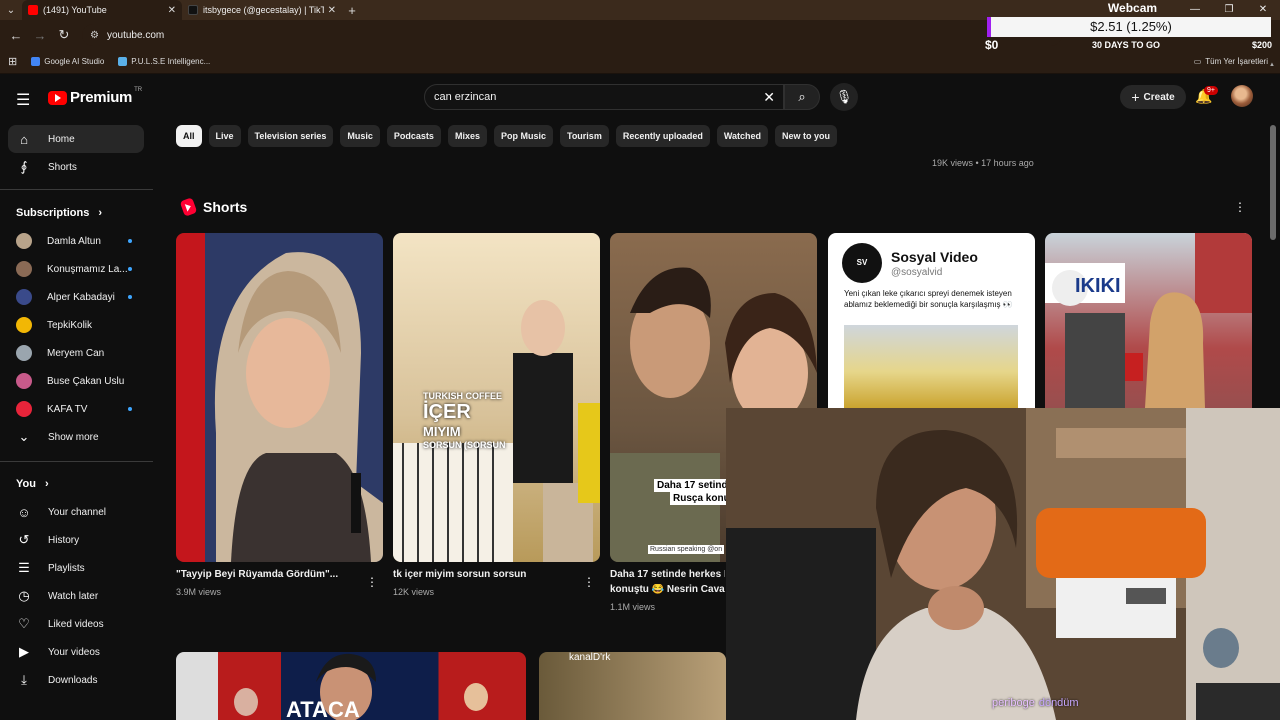  I want to click on short-views: 1.1M views, so click(633, 607).